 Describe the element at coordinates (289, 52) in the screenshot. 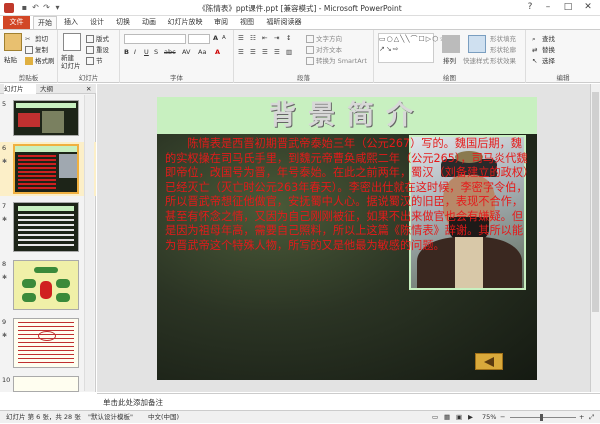

I see `columns-icon: ▥` at that location.